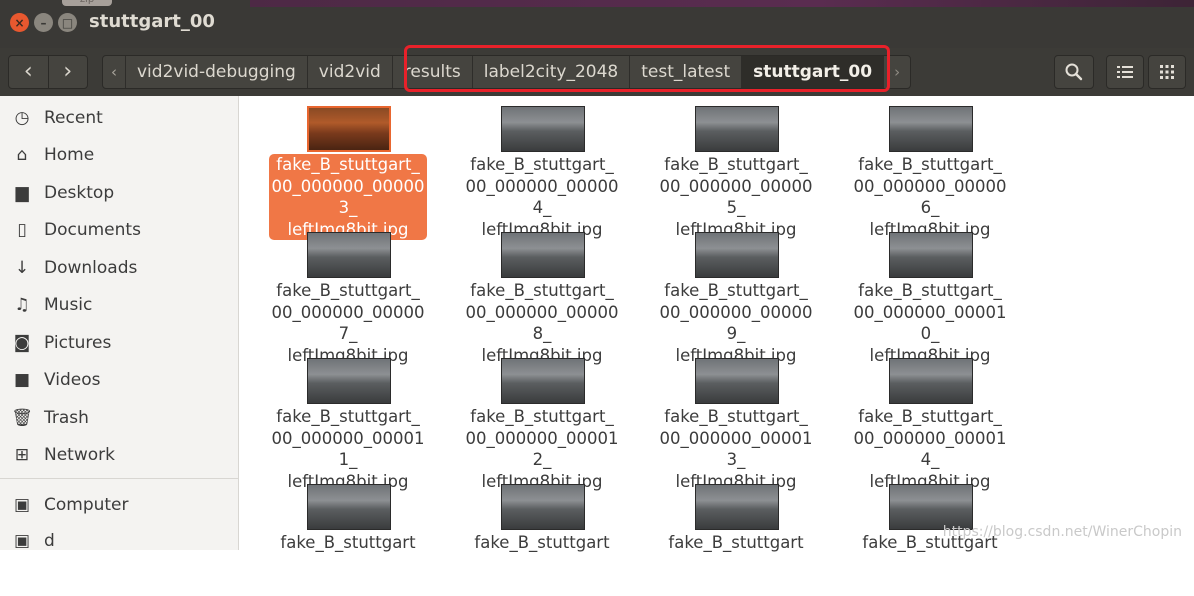 The width and height of the screenshot is (1194, 596). I want to click on breadcrumb-item: vid2vid-debugging, so click(217, 72).